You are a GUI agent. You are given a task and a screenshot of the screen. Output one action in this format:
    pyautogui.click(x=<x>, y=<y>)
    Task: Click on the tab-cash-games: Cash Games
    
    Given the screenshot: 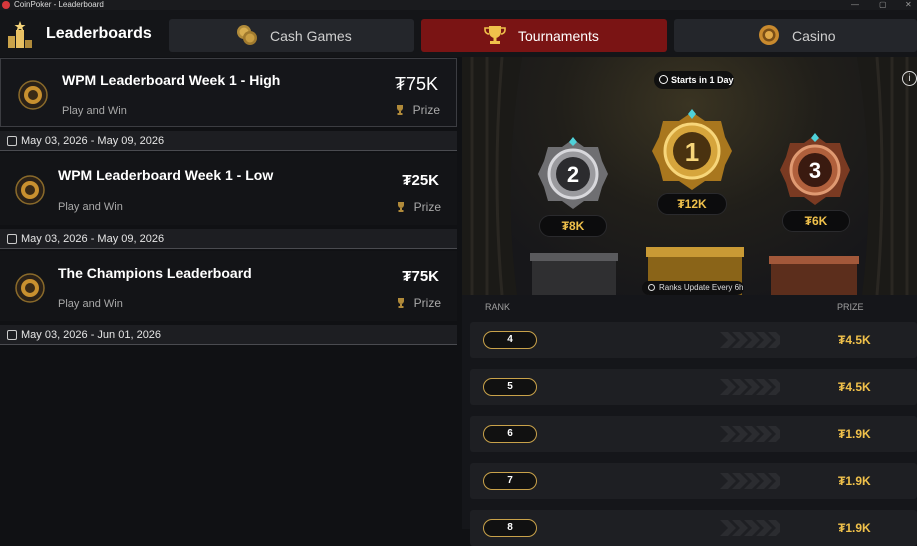 What is the action you would take?
    pyautogui.click(x=291, y=35)
    